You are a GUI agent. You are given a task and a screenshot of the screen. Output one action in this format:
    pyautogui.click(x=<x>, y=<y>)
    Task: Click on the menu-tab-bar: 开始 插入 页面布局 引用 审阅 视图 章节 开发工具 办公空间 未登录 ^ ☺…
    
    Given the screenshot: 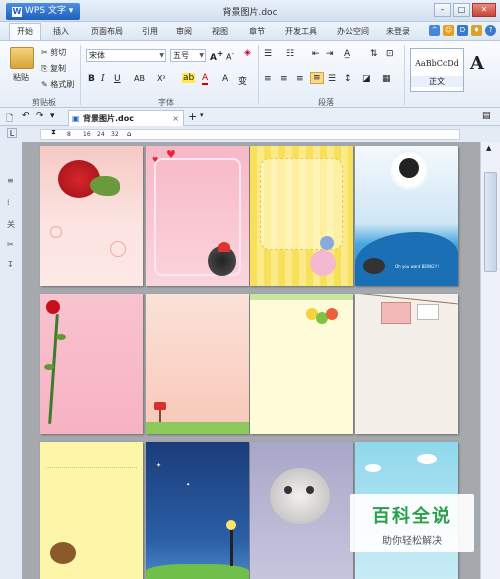 What is the action you would take?
    pyautogui.click(x=250, y=31)
    